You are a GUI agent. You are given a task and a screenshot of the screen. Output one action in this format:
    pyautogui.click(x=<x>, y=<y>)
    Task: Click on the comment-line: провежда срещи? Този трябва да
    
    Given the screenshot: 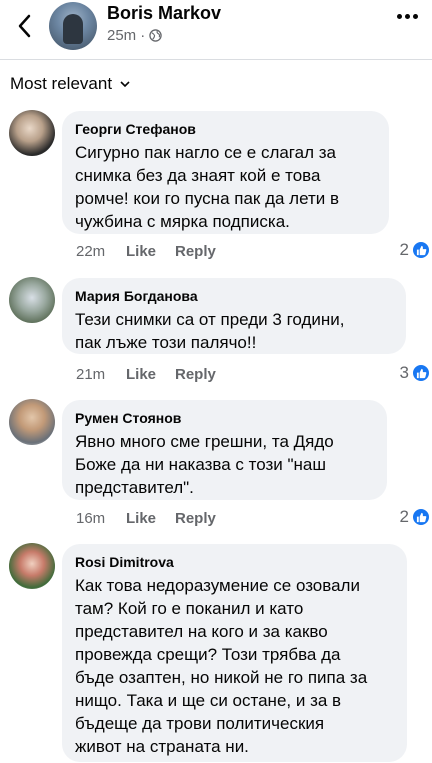 What is the action you would take?
    pyautogui.click(x=208, y=654)
    